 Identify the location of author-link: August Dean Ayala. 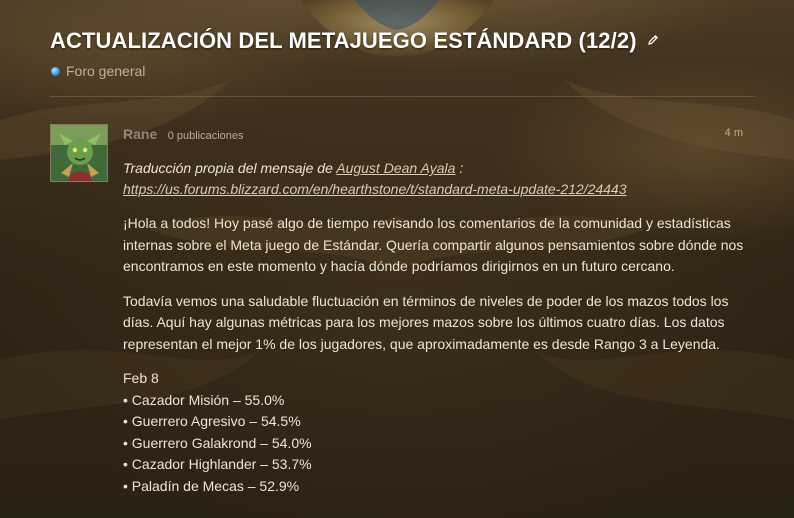
(395, 168).